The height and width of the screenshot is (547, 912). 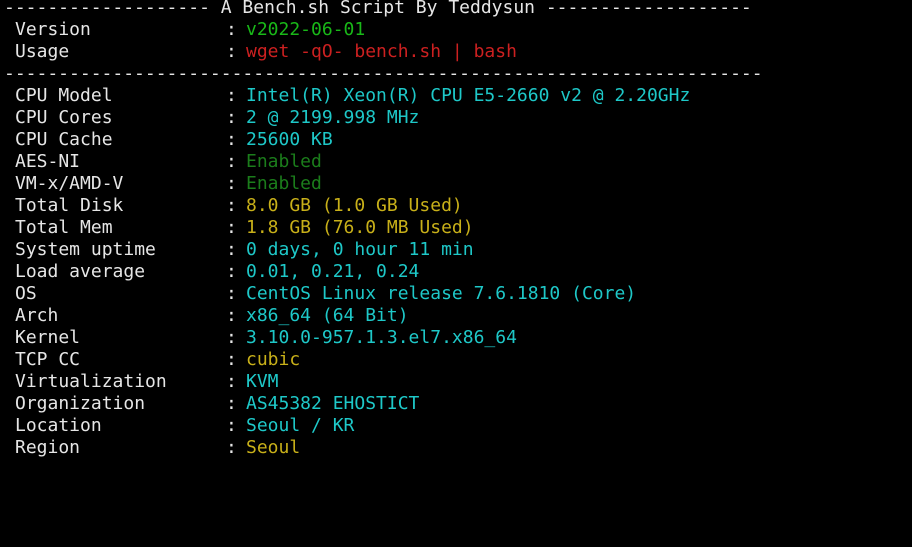 What do you see at coordinates (333, 403) in the screenshot?
I see `info-value: AS45382 EHOSTICT` at bounding box center [333, 403].